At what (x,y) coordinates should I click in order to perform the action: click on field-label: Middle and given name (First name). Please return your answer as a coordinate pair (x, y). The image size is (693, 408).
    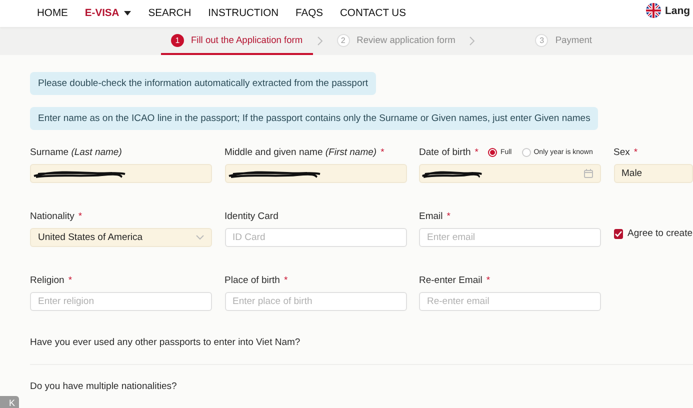
    Looking at the image, I should click on (300, 152).